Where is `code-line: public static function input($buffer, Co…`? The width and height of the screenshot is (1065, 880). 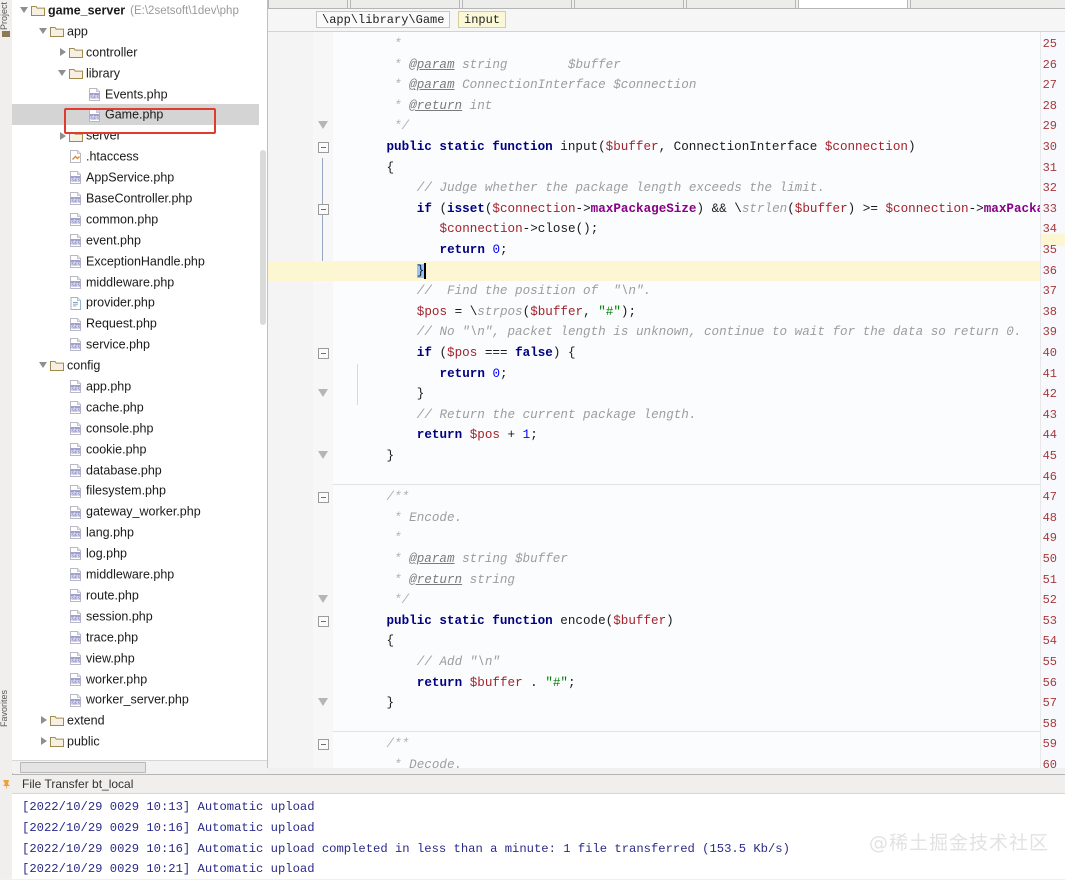
code-line: public static function input($buffer, Co… is located at coordinates (650, 147).